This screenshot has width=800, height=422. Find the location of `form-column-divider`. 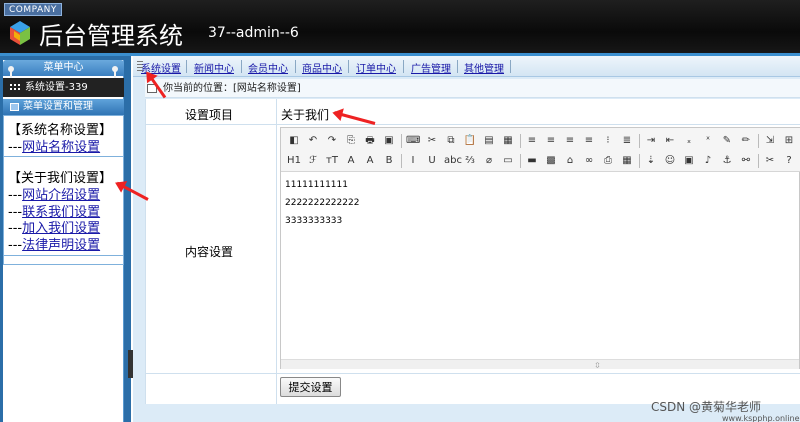

form-column-divider is located at coordinates (276, 251).